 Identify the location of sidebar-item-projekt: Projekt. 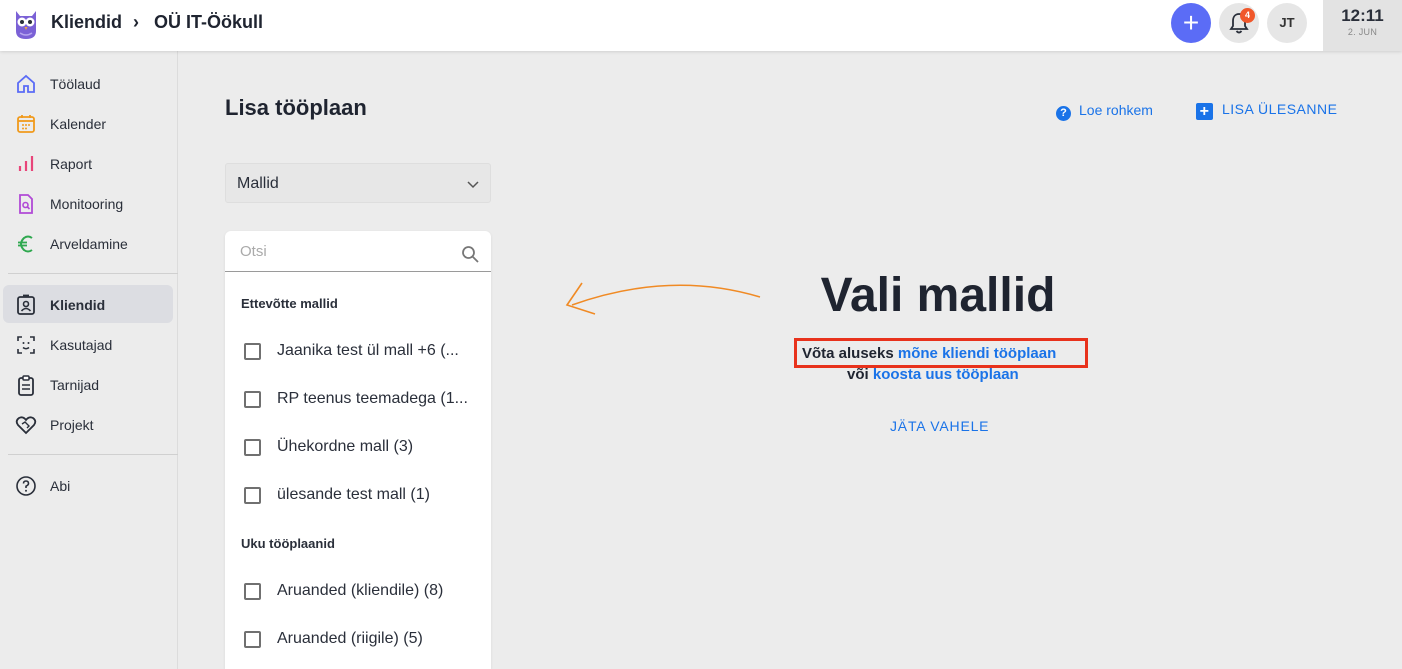
(88, 424).